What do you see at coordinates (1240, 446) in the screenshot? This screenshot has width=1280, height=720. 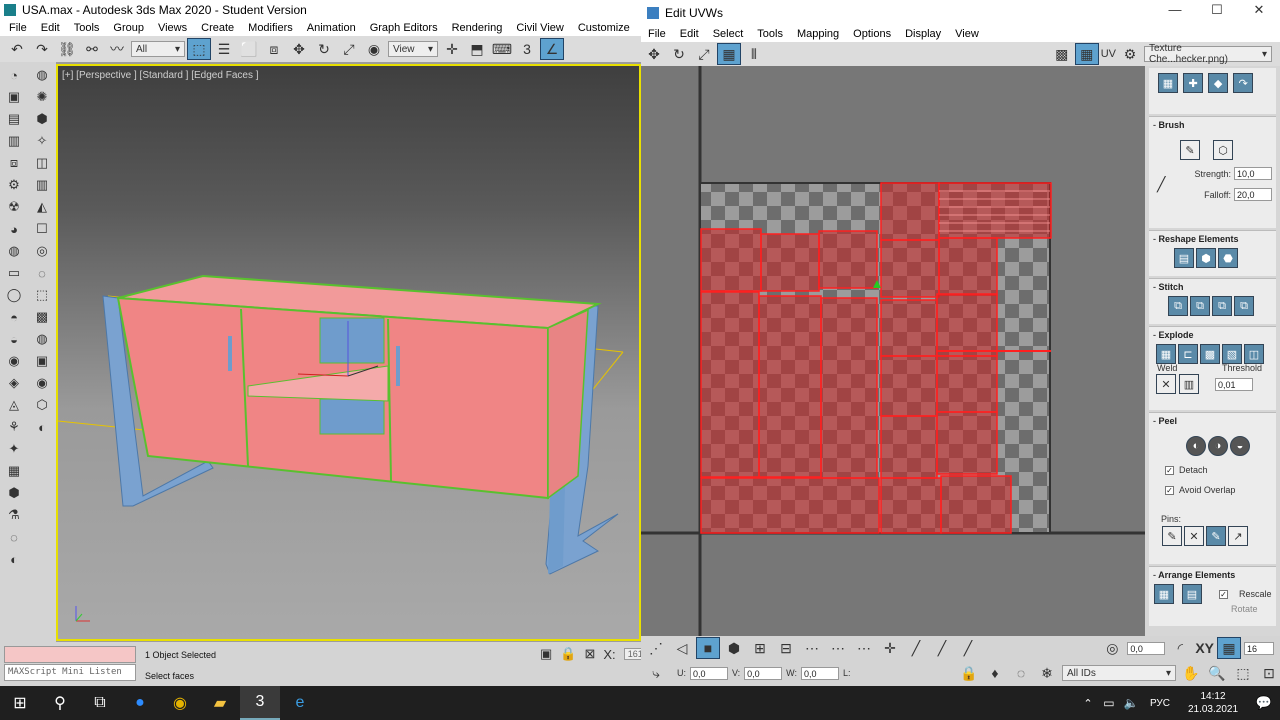 I see `peel-reset-icon: ◒` at bounding box center [1240, 446].